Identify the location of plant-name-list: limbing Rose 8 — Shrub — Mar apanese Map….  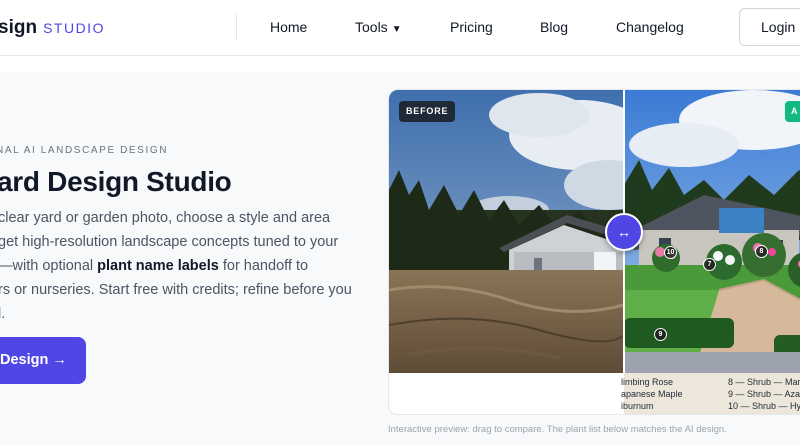
(710, 393).